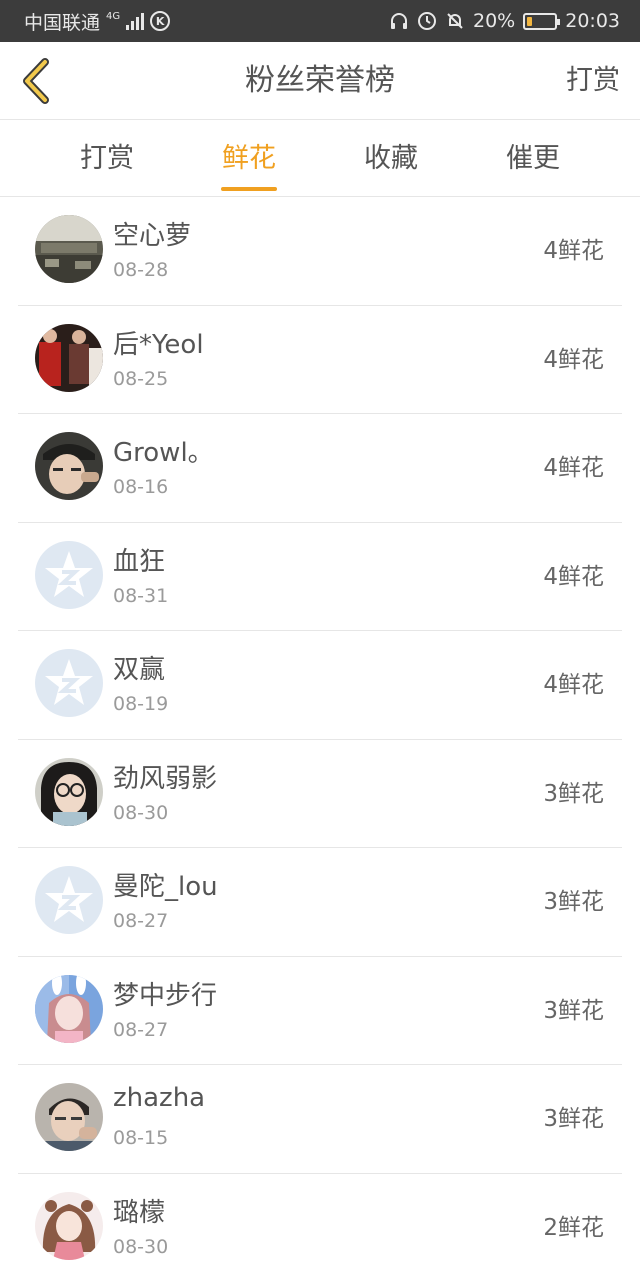 This screenshot has width=640, height=1280. Describe the element at coordinates (107, 159) in the screenshot. I see `tab-tip: 打赏` at that location.